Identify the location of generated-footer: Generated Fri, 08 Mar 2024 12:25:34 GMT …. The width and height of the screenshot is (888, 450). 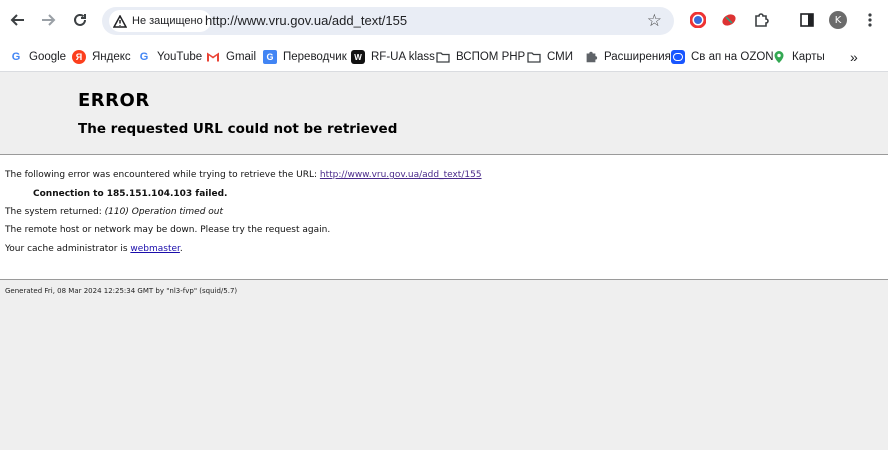
(121, 291).